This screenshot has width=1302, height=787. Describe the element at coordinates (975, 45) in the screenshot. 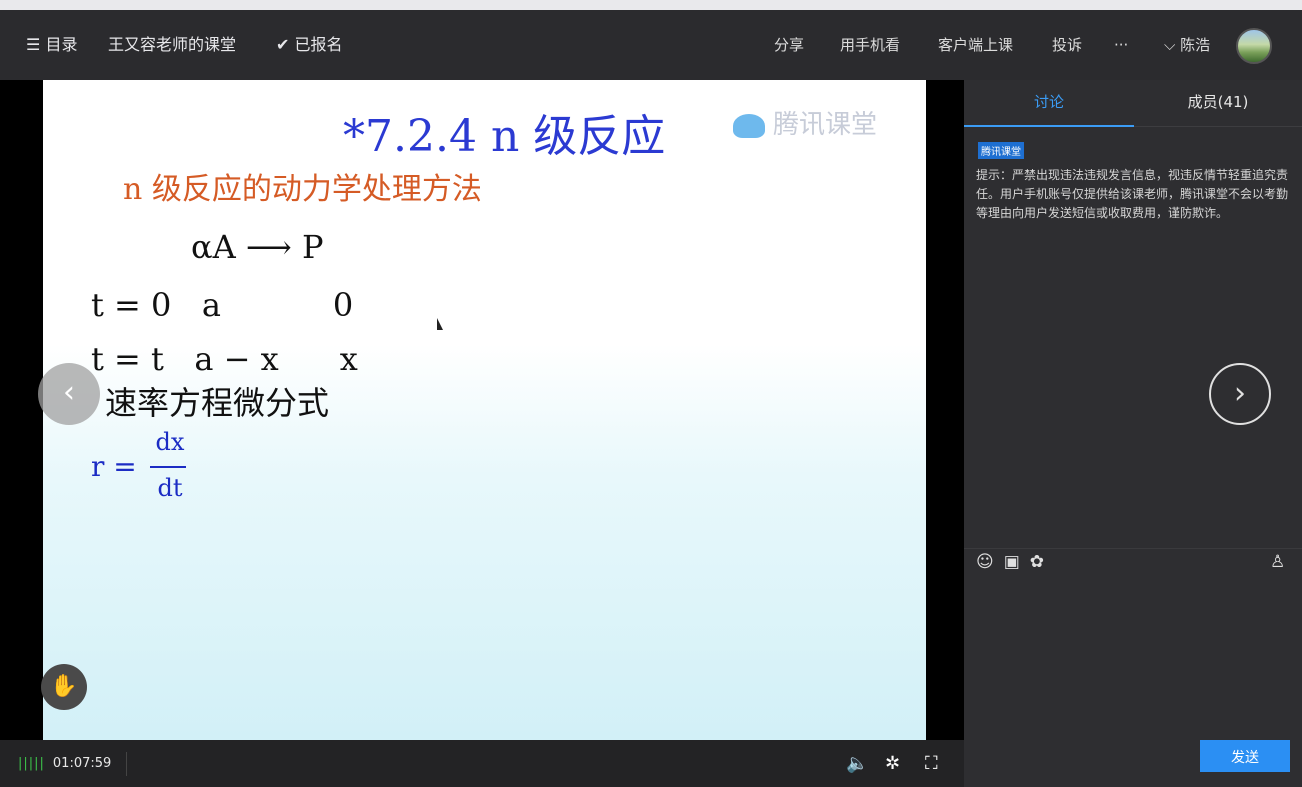

I see `client-class-button: 客户端上课` at that location.